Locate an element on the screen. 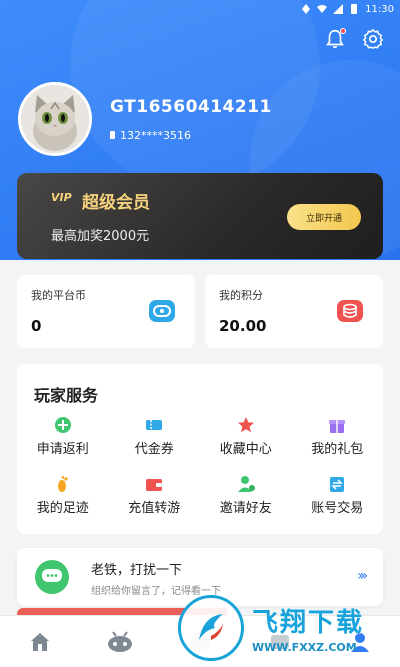  username: GT16560414211 is located at coordinates (191, 106).